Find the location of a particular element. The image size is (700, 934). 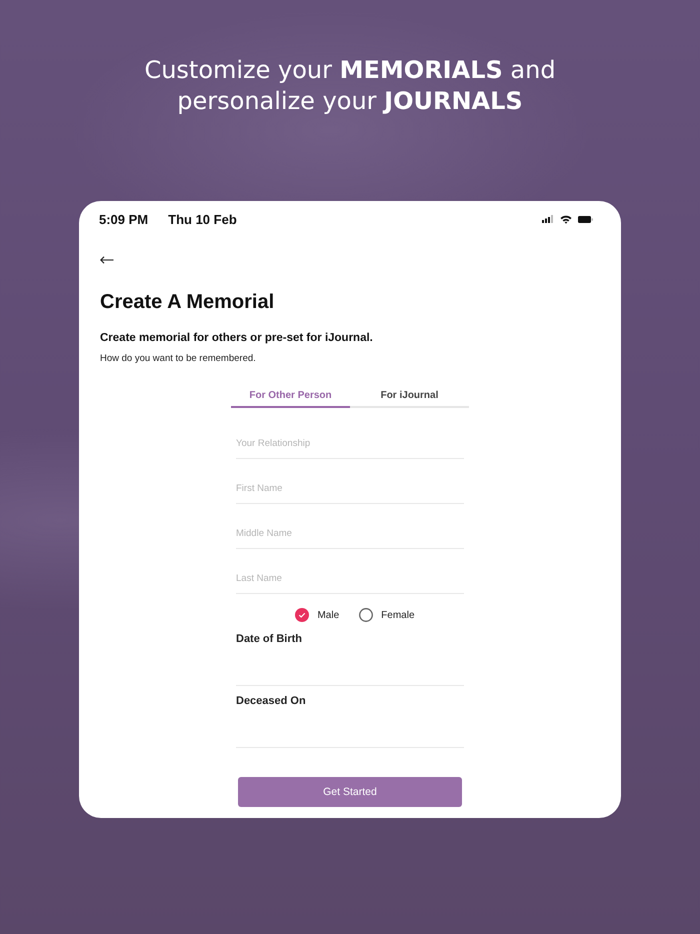

text-field: Last Name is located at coordinates (350, 579).